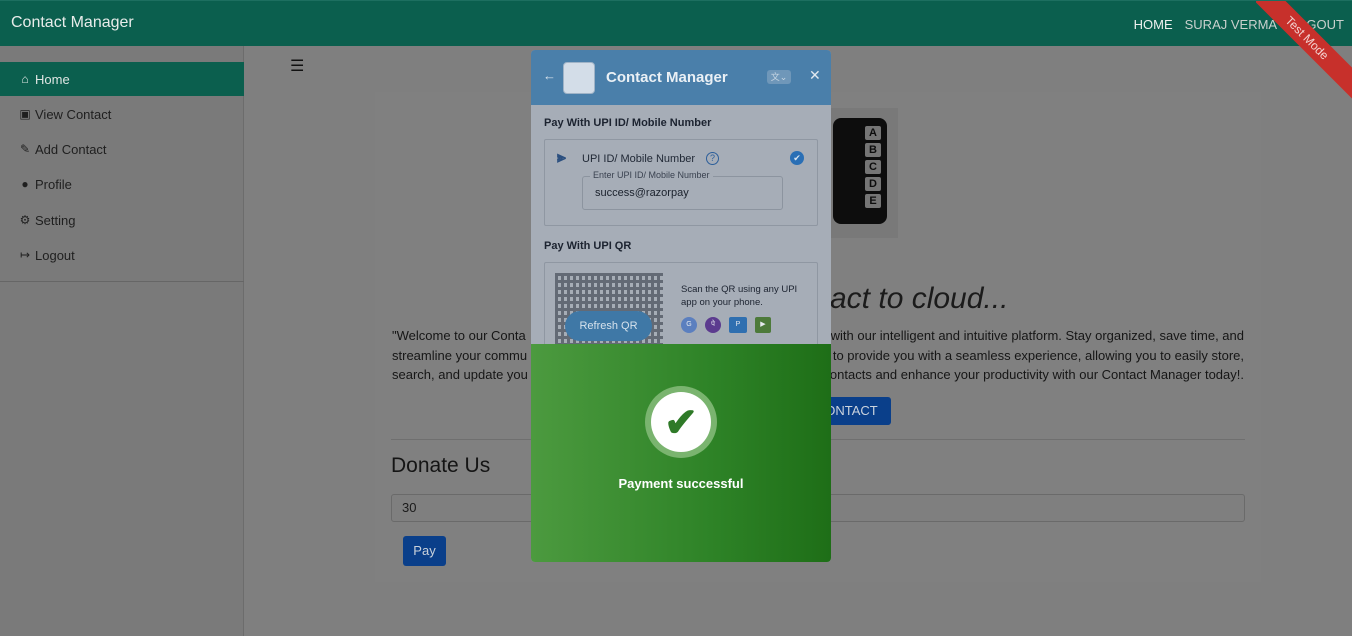  Describe the element at coordinates (873, 184) in the screenshot. I see `tab-letter: D` at that location.